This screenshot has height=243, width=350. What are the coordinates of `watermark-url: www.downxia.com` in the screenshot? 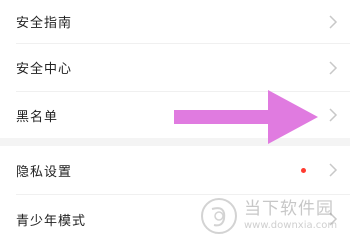 It's located at (291, 225).